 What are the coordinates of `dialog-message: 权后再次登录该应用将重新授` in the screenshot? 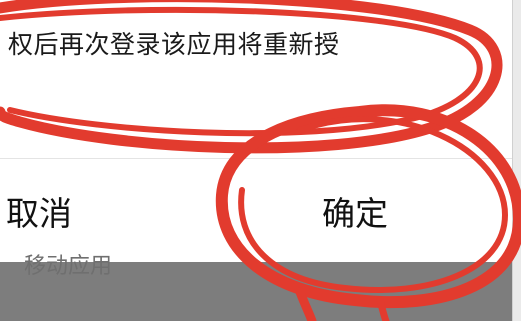 It's located at (174, 44).